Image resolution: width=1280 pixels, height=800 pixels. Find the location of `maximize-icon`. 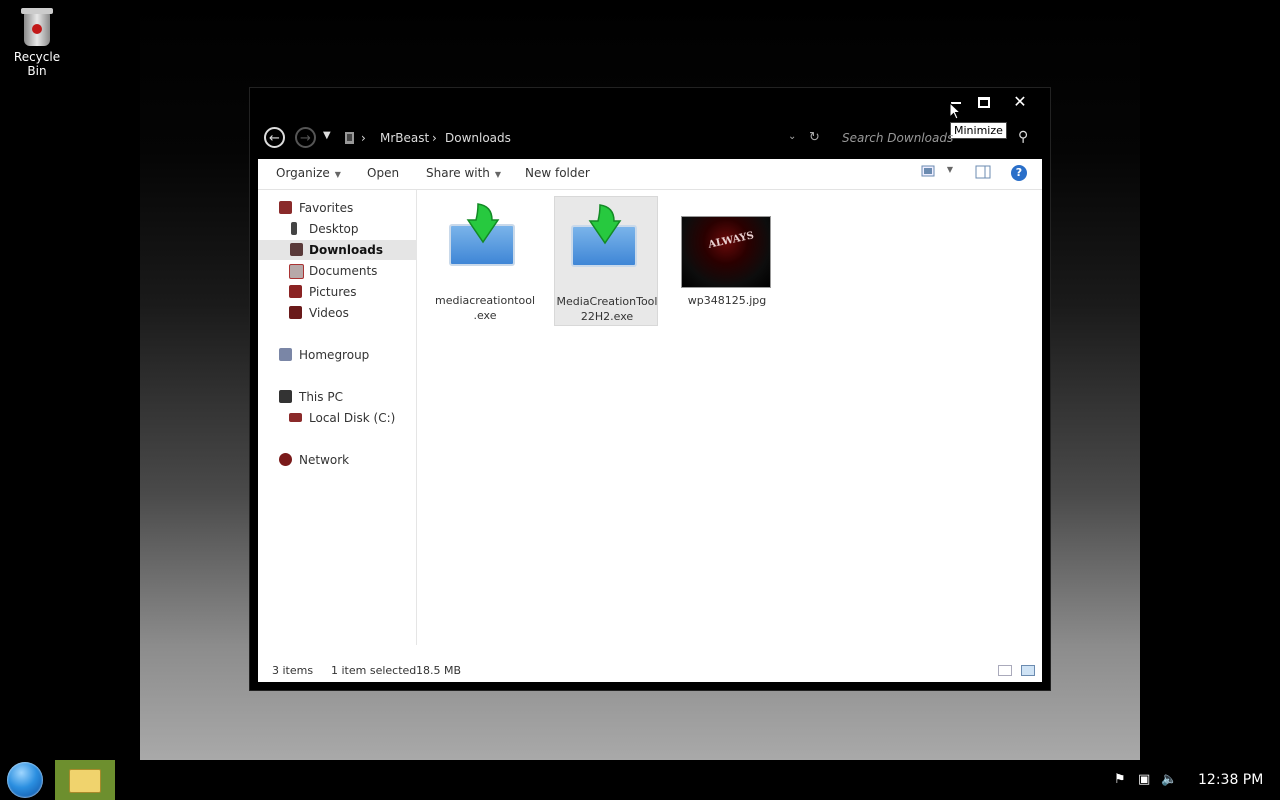

maximize-icon is located at coordinates (984, 102).